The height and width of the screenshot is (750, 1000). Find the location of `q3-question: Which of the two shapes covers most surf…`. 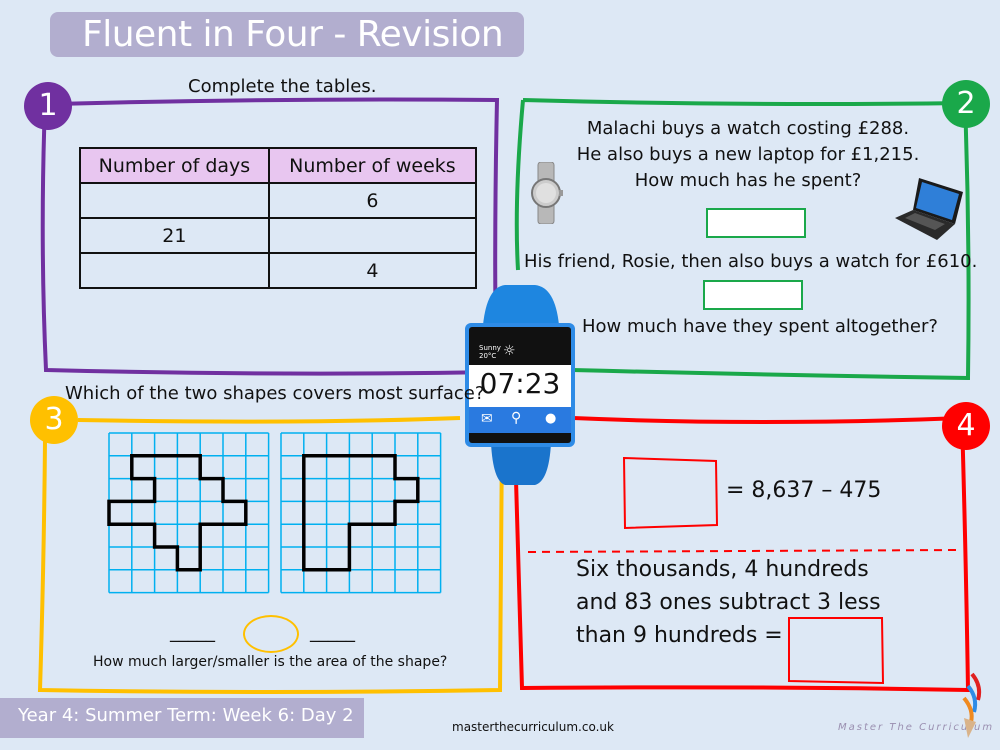

q3-question: Which of the two shapes covers most surf… is located at coordinates (275, 393).